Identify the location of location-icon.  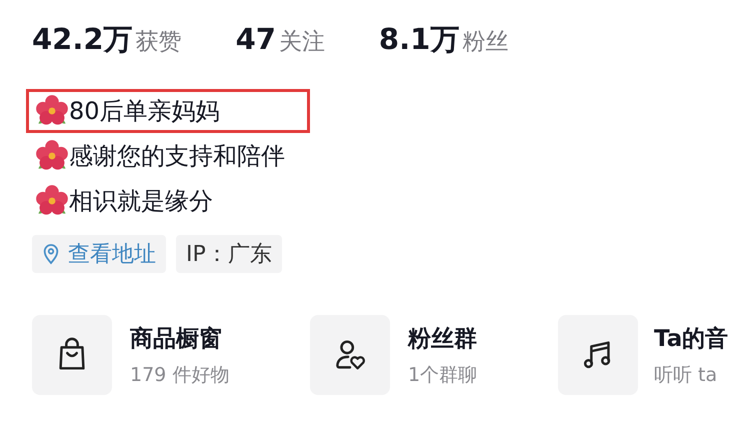
(51, 254).